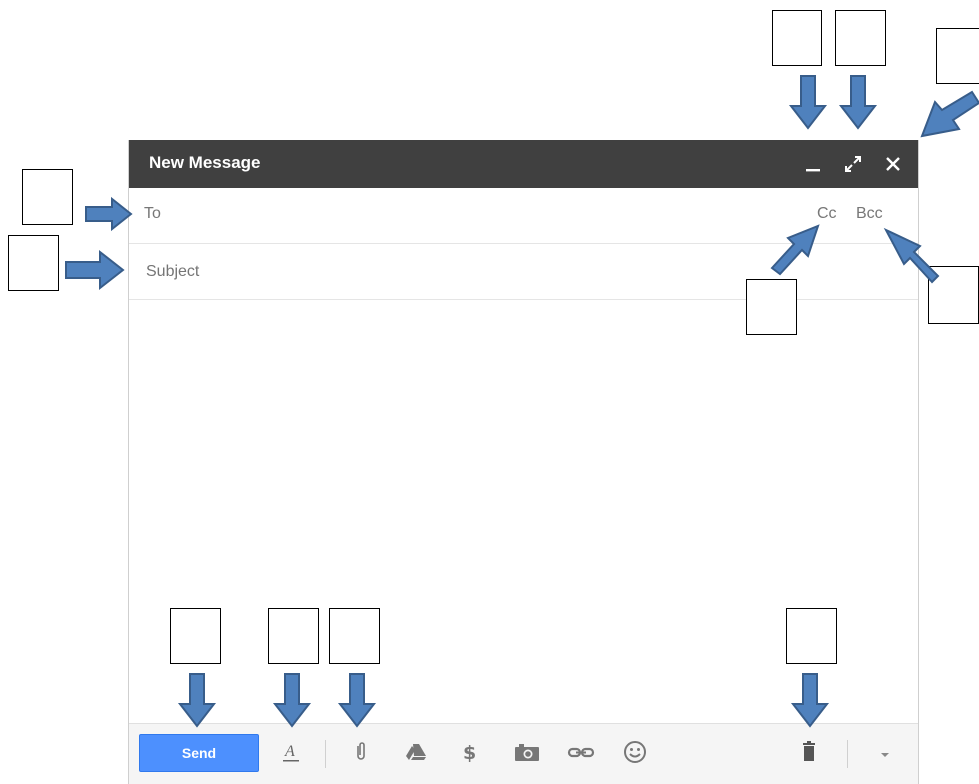  Describe the element at coordinates (293, 636) in the screenshot. I see `annotation-box-formatting` at that location.